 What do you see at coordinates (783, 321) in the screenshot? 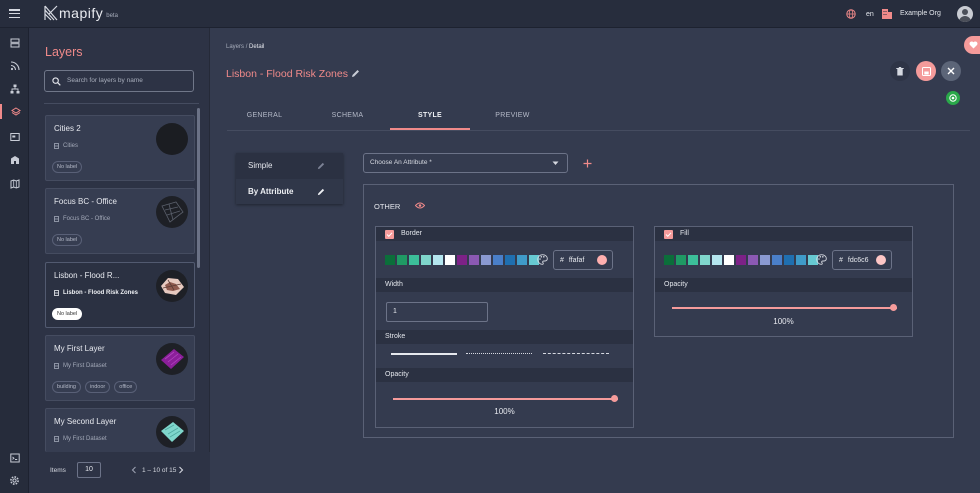
I see `fill-opacity-value: 100%` at bounding box center [783, 321].